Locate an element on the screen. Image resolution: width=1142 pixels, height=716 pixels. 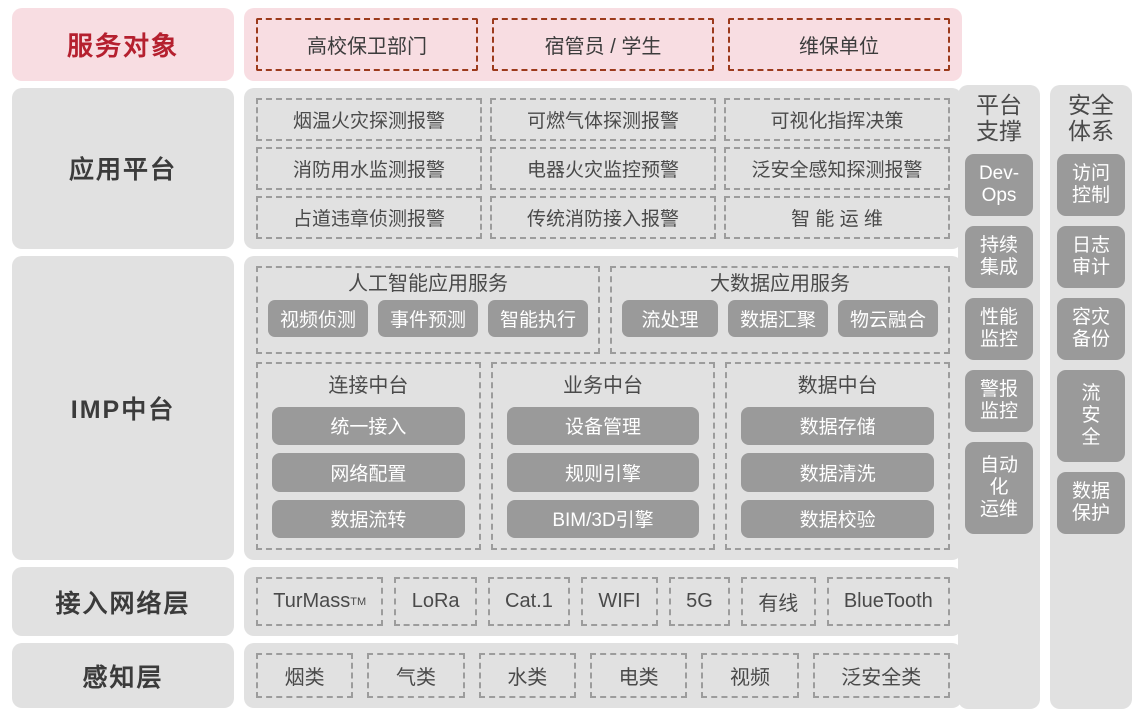
item-line2: 保护 is located at coordinates (1090, 513).